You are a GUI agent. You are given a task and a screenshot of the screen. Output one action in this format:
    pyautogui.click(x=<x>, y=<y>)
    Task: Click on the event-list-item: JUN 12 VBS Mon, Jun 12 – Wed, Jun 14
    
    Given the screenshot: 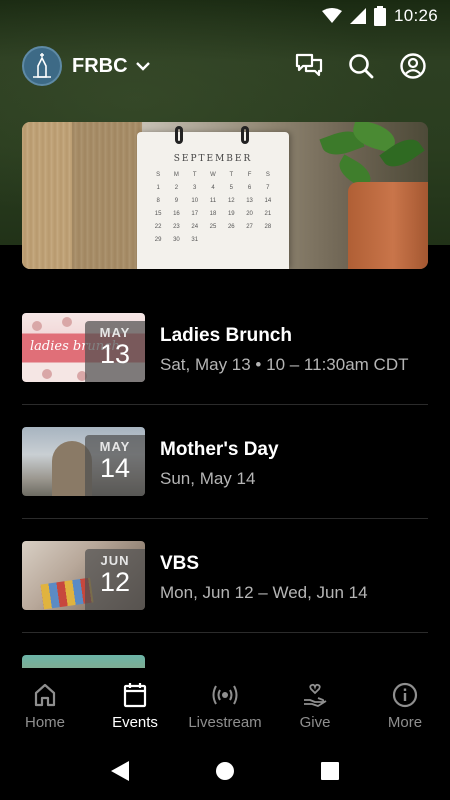 What is the action you would take?
    pyautogui.click(x=225, y=598)
    